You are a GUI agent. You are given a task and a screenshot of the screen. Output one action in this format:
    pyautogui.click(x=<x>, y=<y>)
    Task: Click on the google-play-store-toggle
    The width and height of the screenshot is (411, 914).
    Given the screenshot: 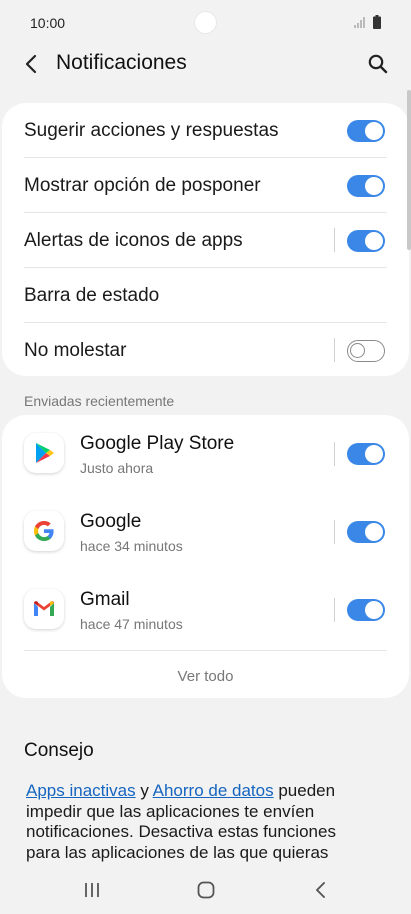 What is the action you would take?
    pyautogui.click(x=366, y=454)
    